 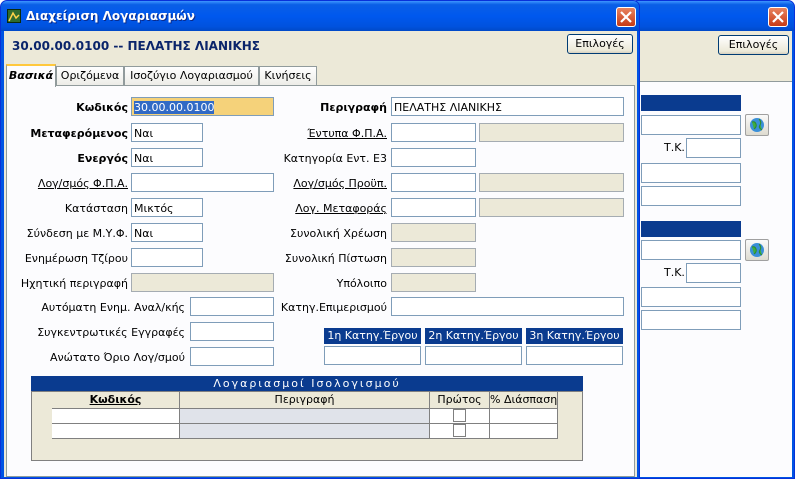 I want to click on budget-account-label: Λογ/σμός Προϋπ., so click(x=340, y=183).